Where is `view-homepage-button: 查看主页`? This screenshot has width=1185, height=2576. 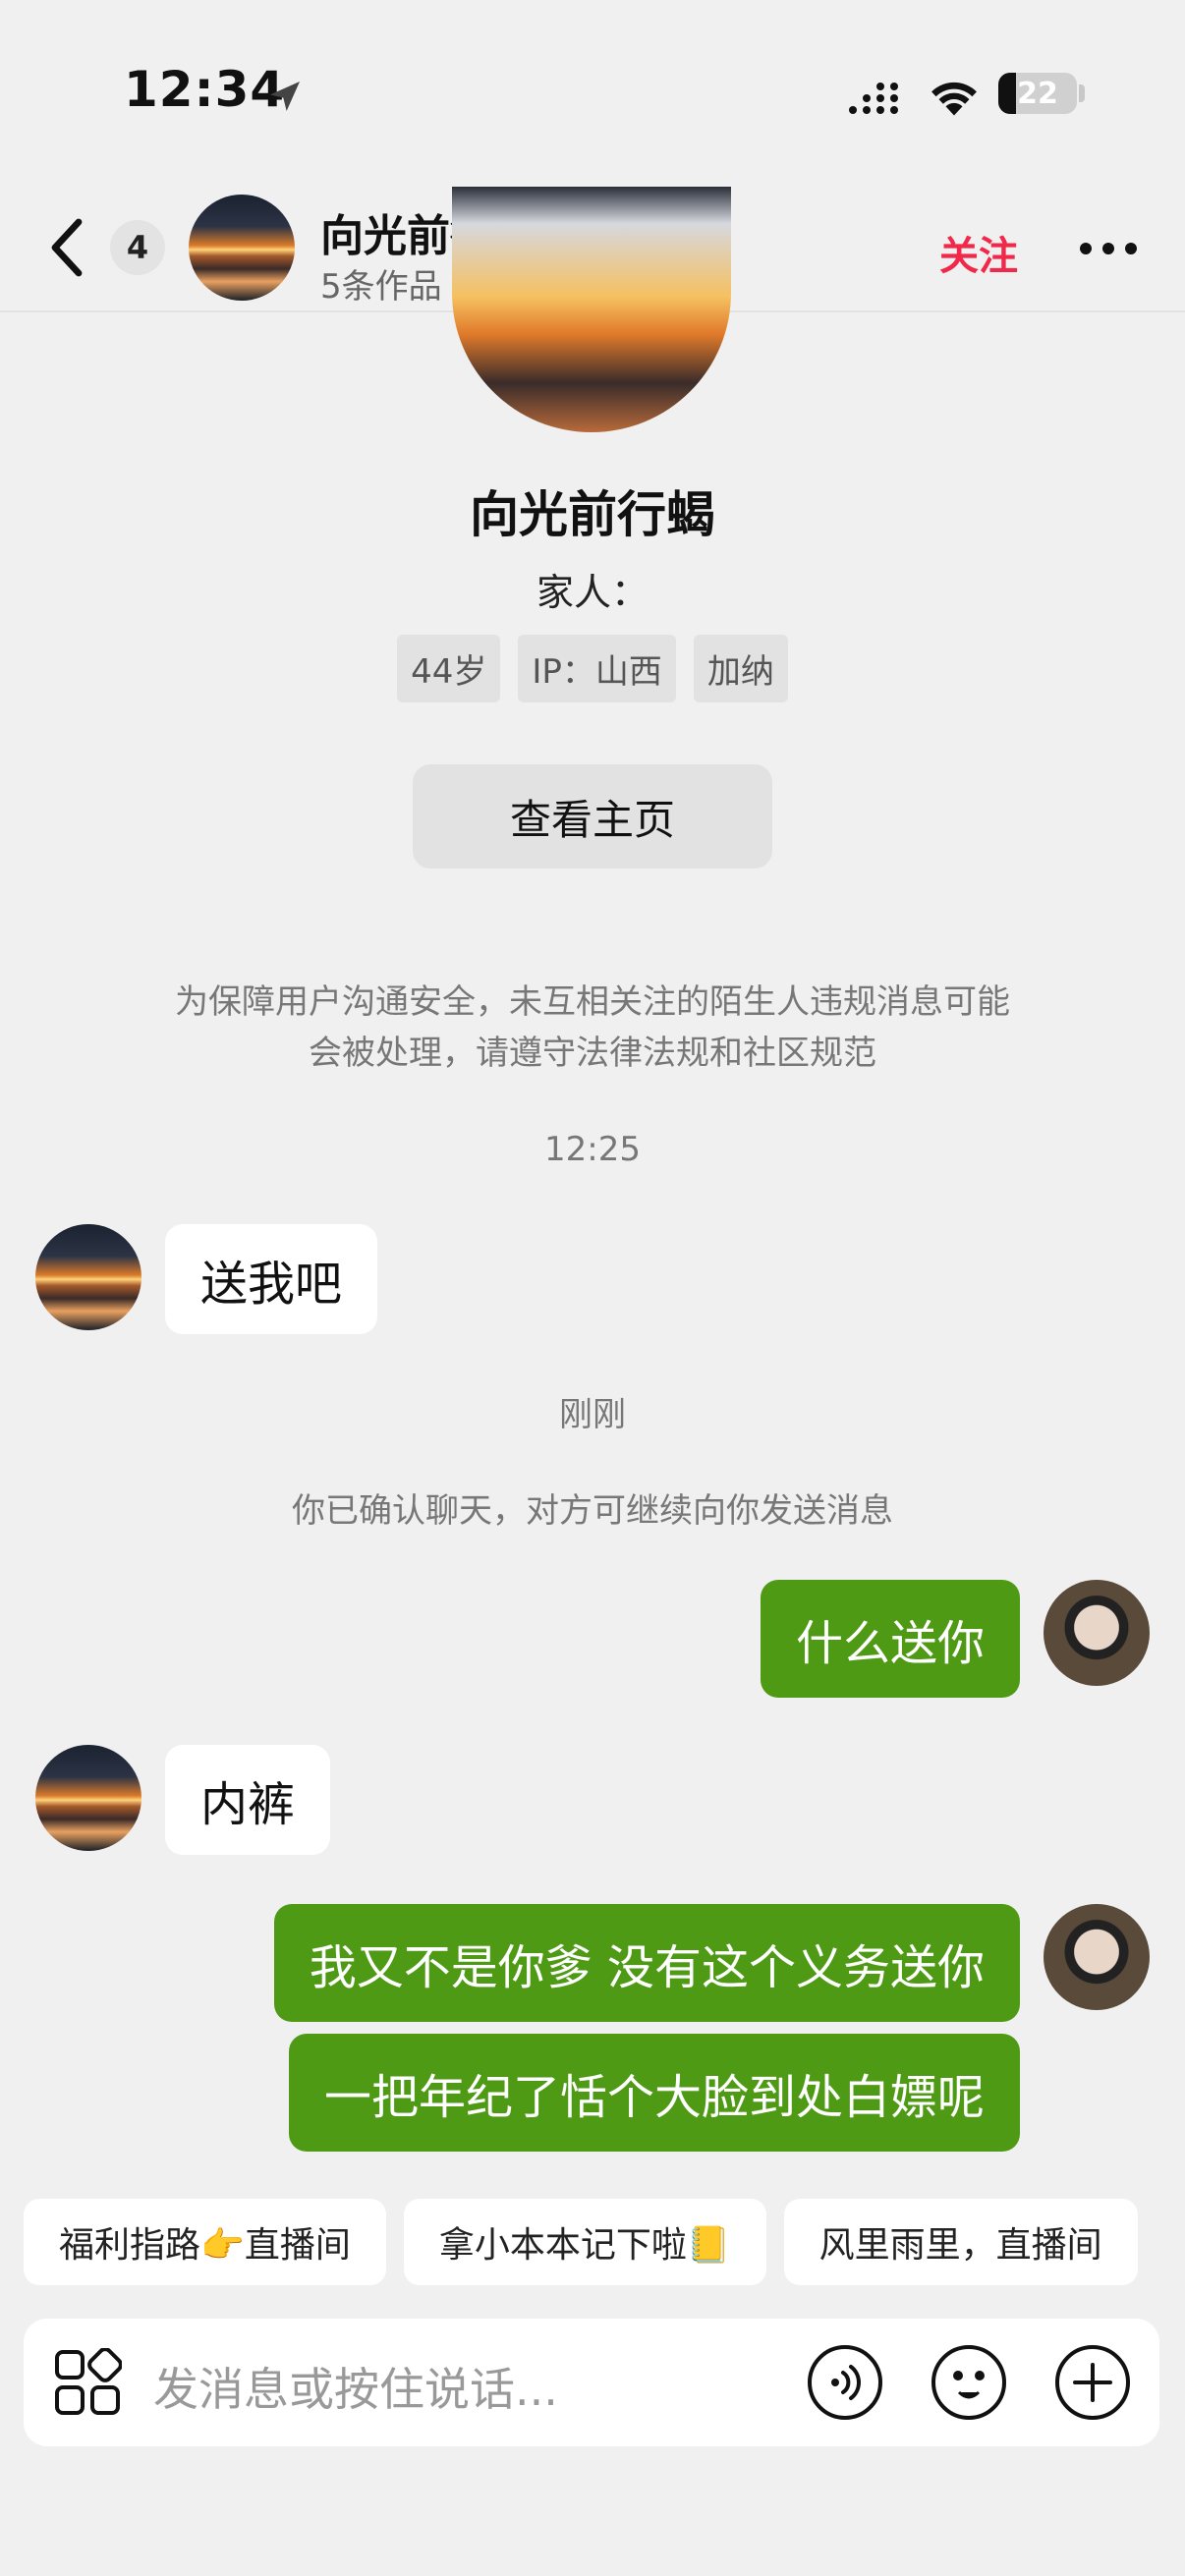
view-homepage-button: 查看主页 is located at coordinates (592, 816).